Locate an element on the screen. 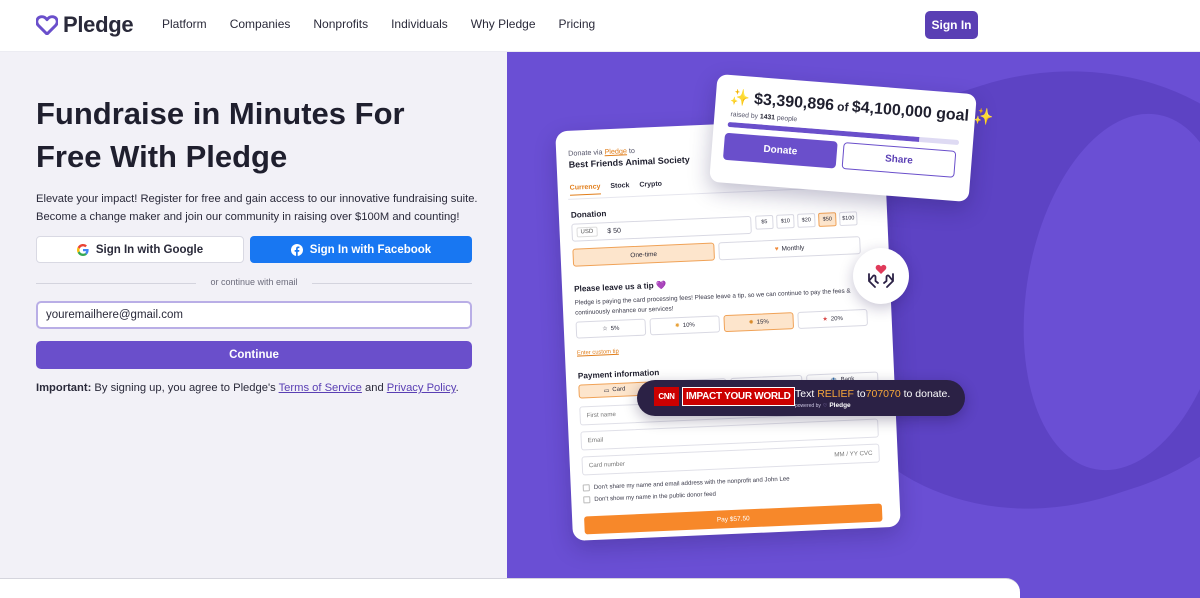 The image size is (1200, 598). tab-crypto: Crypto is located at coordinates (650, 187).